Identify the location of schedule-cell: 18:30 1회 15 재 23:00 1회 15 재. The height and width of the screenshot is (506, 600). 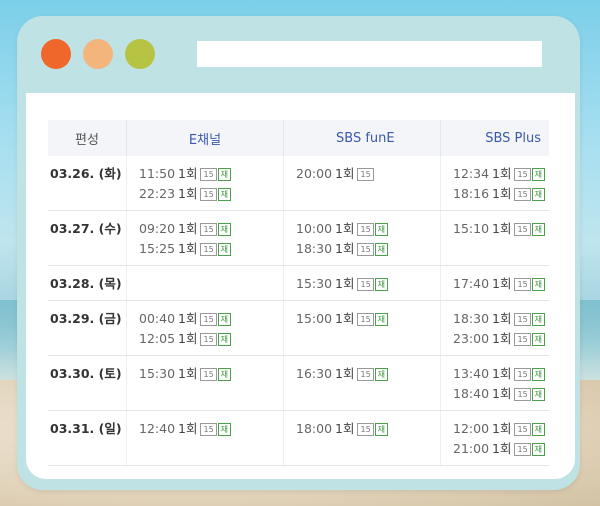
(494, 328).